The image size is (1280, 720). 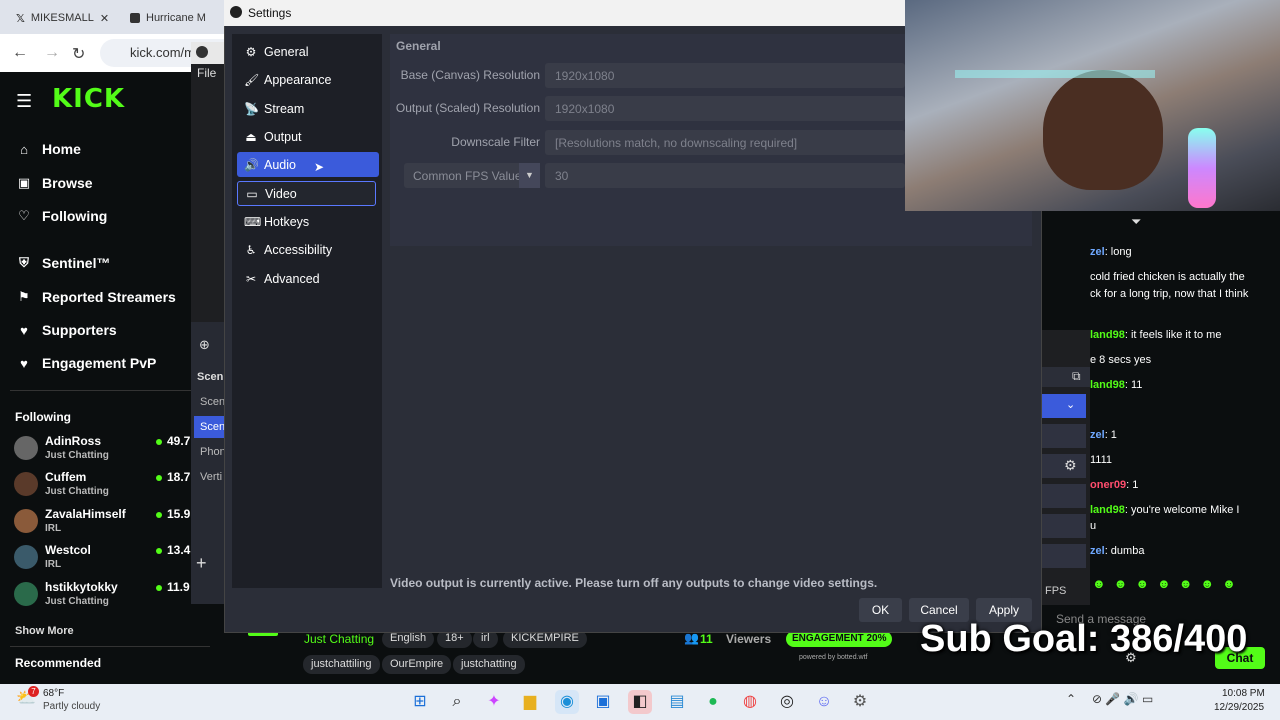 What do you see at coordinates (211, 477) in the screenshot?
I see `scene-item: Verti` at bounding box center [211, 477].